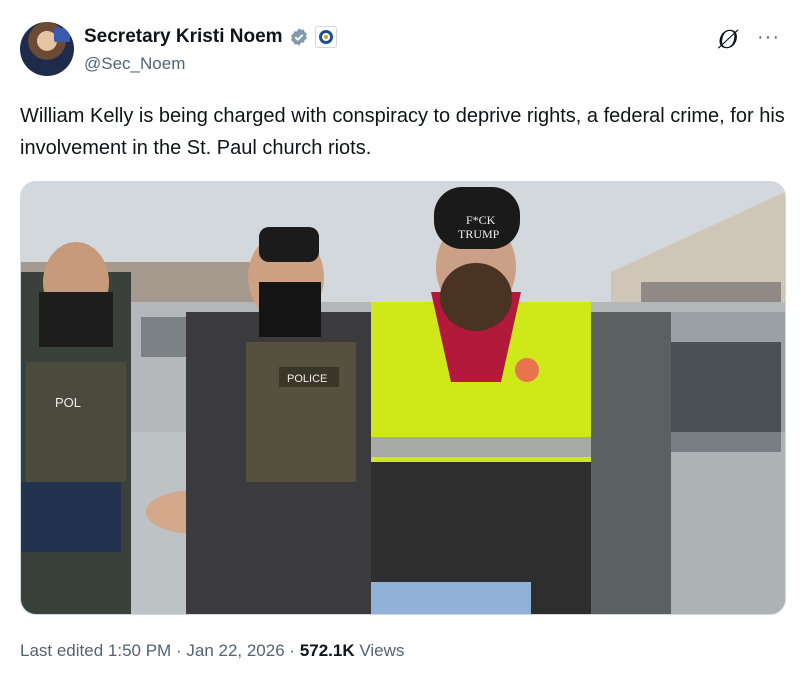  I want to click on avatar, so click(47, 49).